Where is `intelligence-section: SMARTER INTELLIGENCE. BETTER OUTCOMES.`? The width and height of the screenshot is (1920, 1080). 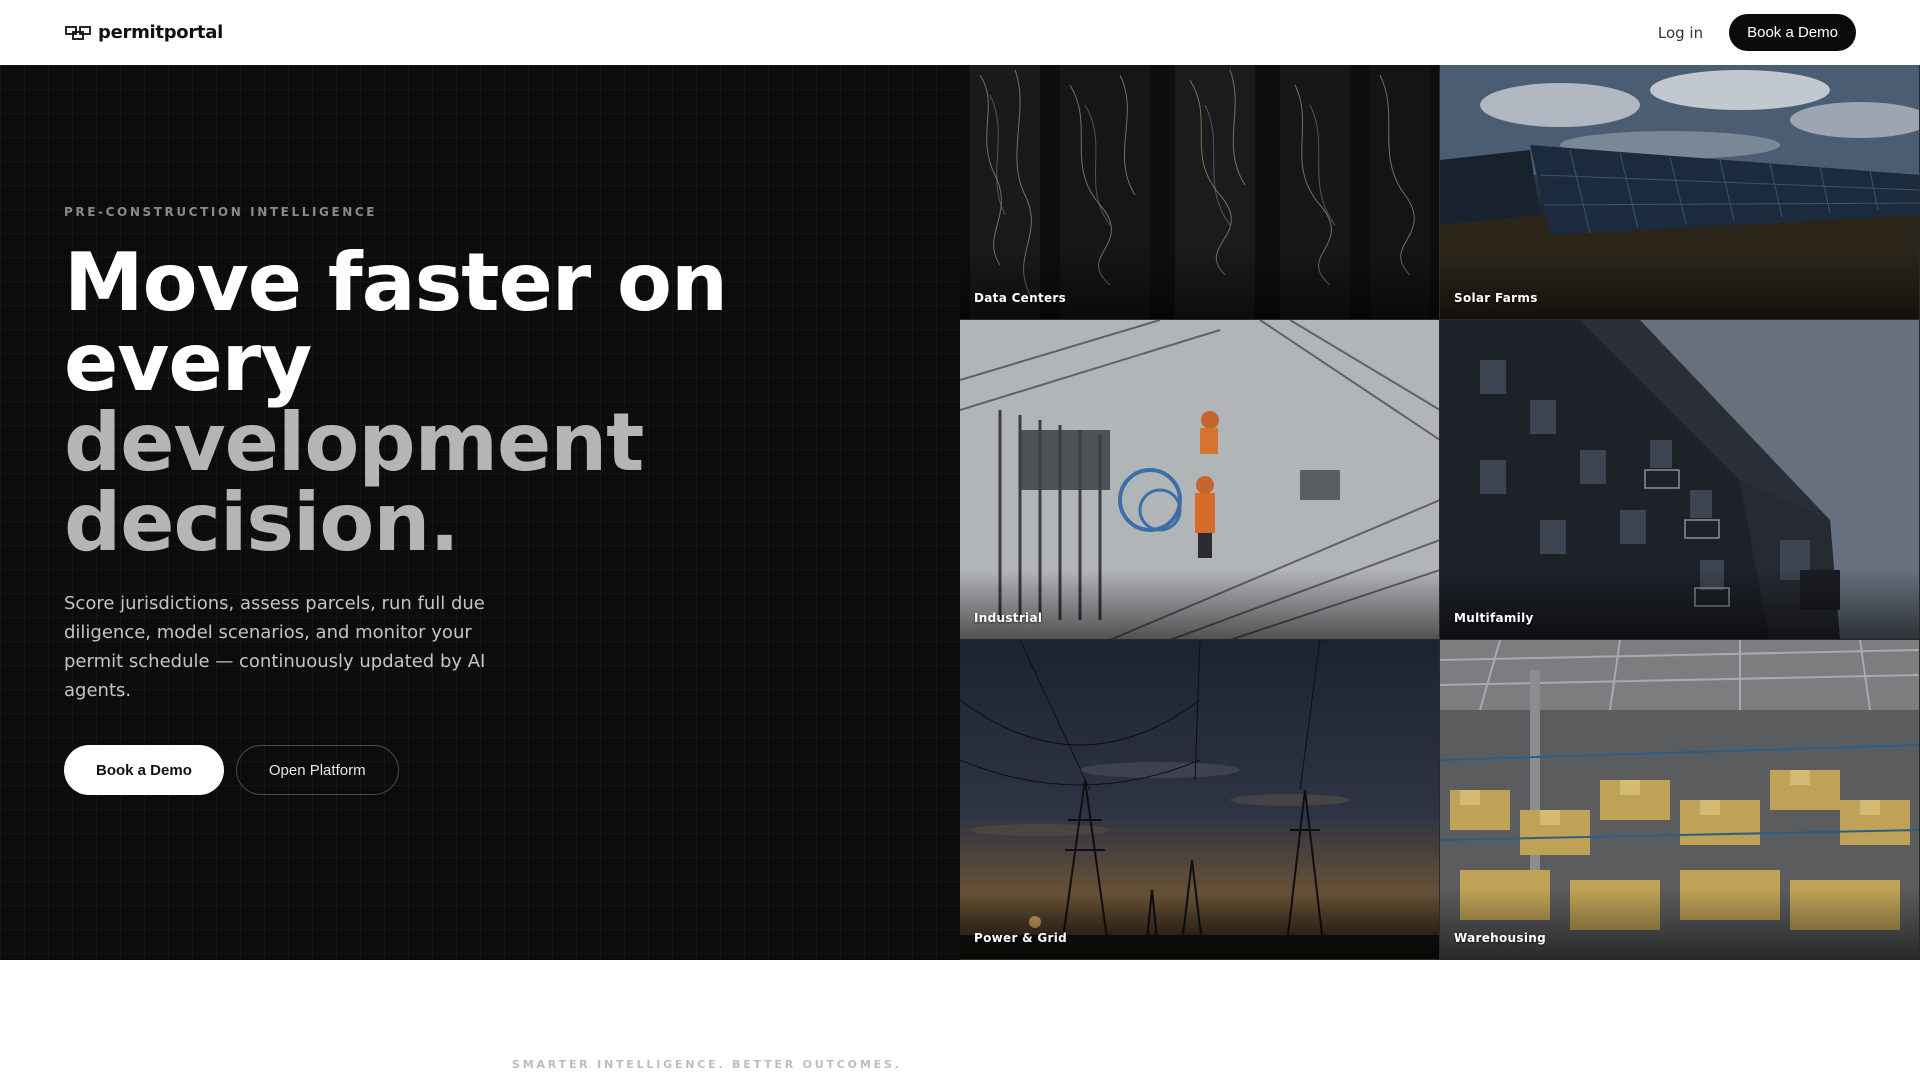
intelligence-section: SMARTER INTELLIGENCE. BETTER OUTCOMES. is located at coordinates (960, 1020).